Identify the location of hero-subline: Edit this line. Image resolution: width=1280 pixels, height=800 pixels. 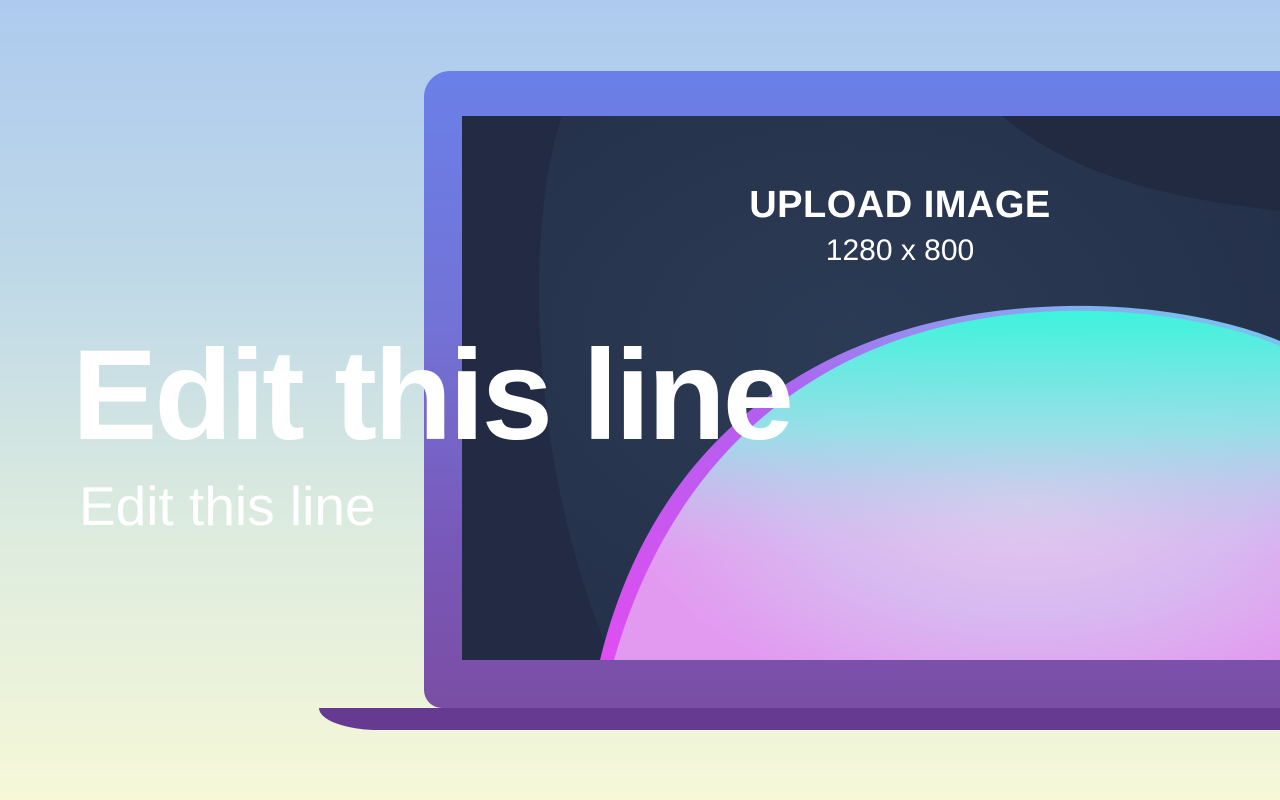
(227, 506).